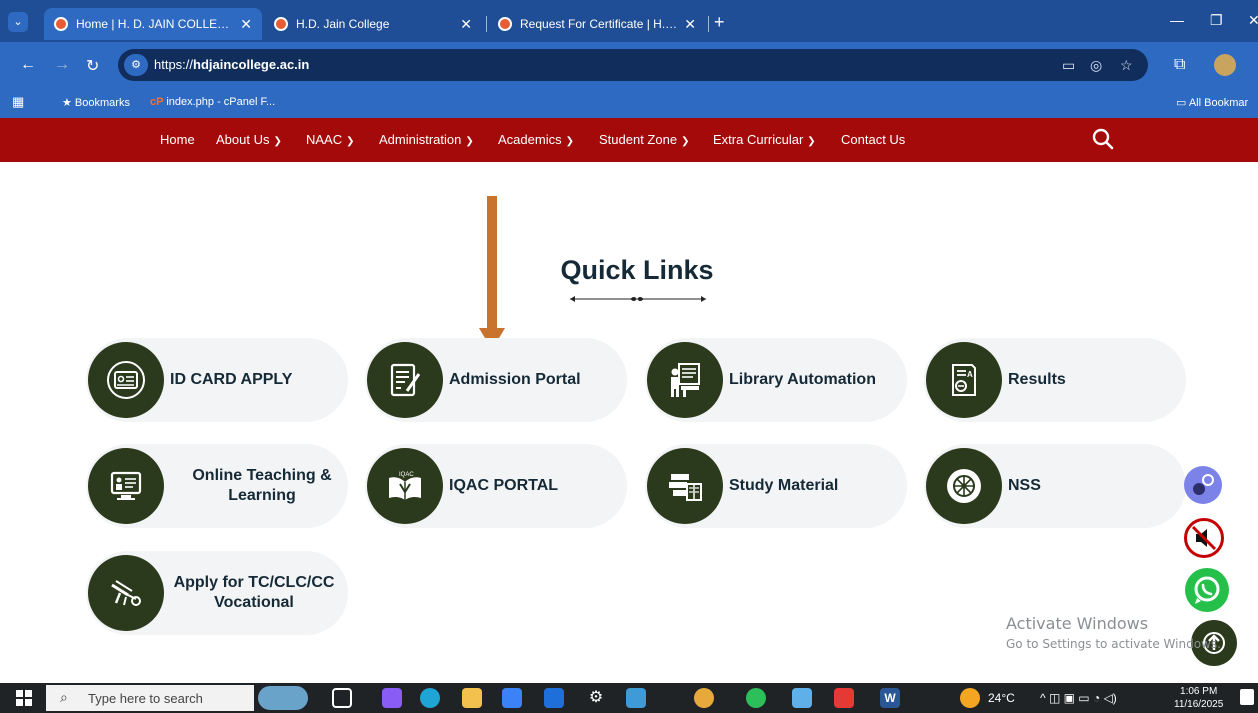 This screenshot has width=1258, height=713. What do you see at coordinates (406, 475) in the screenshot?
I see `svg-text: IQAC` at bounding box center [406, 475].